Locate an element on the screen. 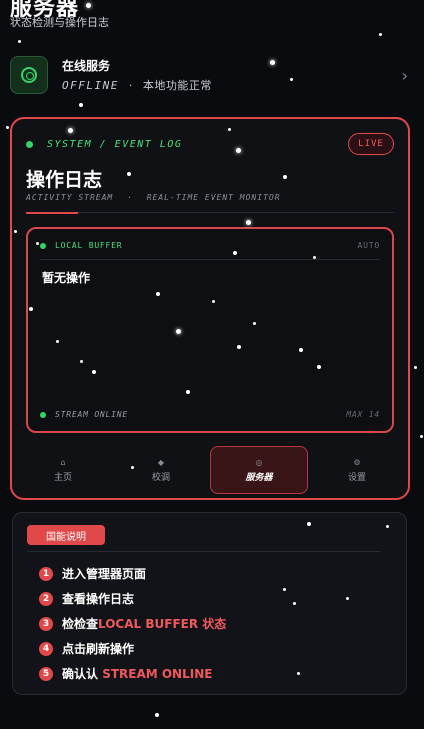  stream-dot-icon is located at coordinates (43, 414).